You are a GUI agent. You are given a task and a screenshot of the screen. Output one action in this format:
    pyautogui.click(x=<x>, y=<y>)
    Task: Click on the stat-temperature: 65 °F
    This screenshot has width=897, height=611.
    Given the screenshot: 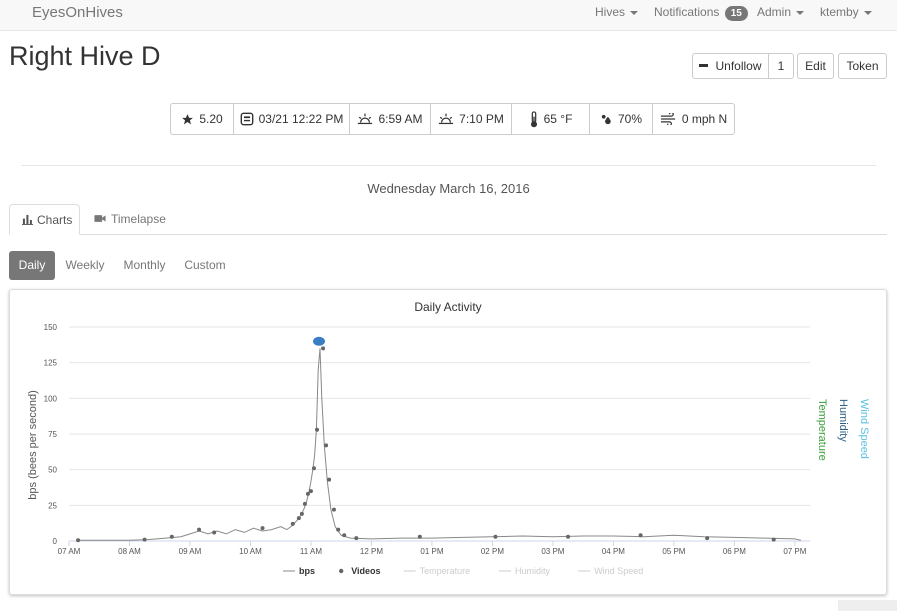 What is the action you would take?
    pyautogui.click(x=551, y=119)
    